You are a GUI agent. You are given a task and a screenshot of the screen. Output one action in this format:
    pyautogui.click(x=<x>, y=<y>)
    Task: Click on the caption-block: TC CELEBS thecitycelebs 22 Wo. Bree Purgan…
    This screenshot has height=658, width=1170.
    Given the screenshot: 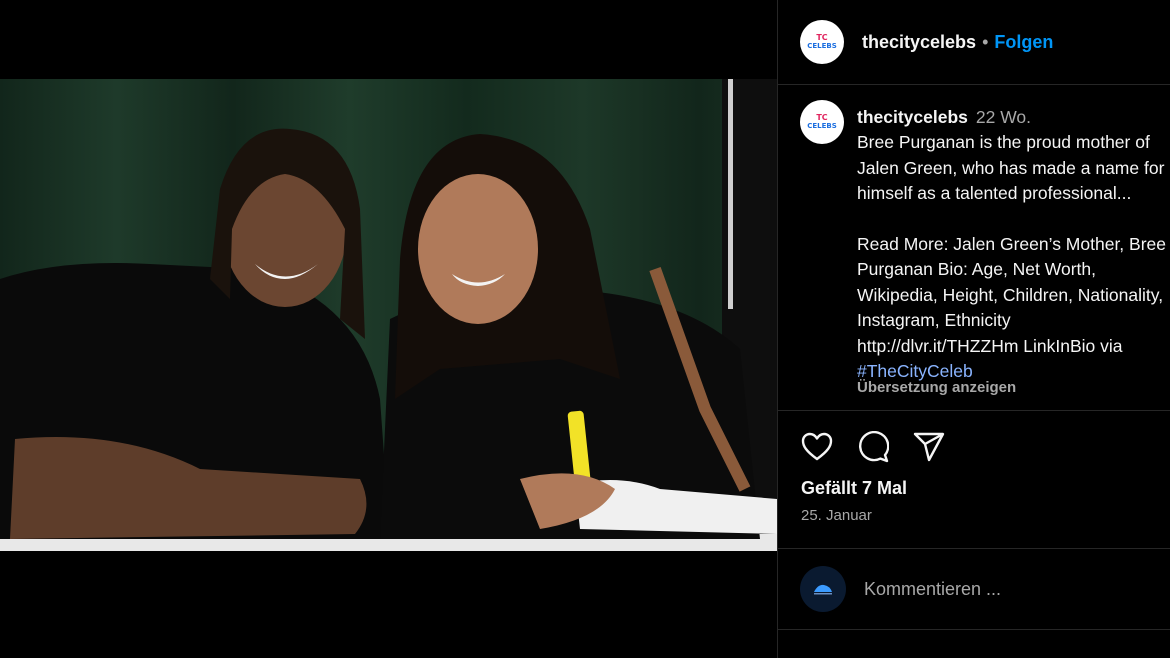 What is the action you would take?
    pyautogui.click(x=985, y=252)
    